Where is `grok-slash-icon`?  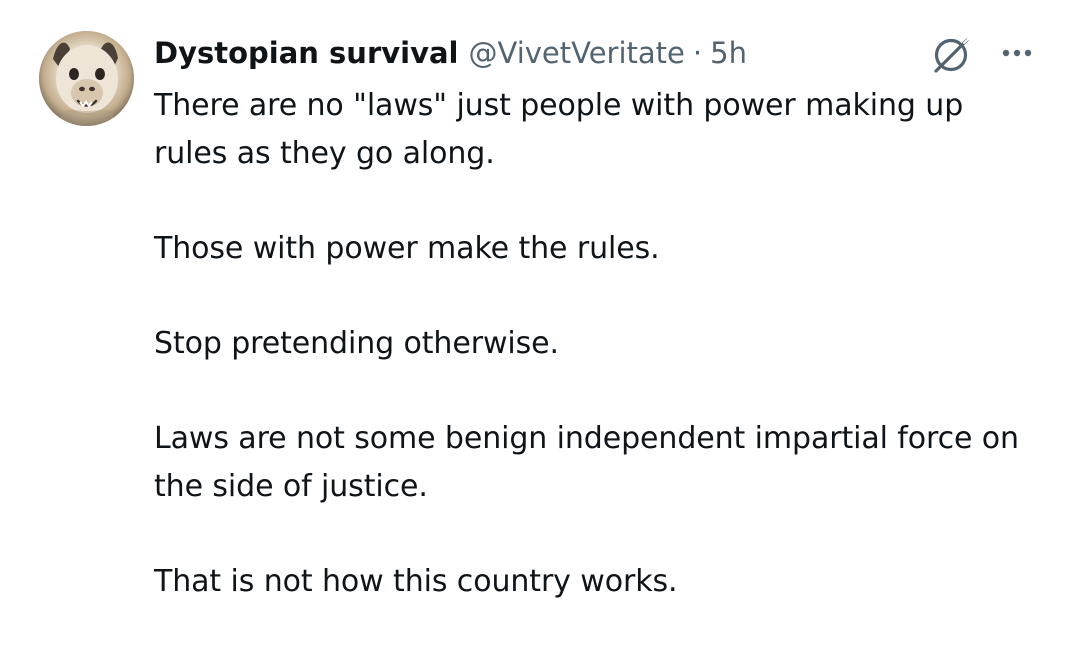
grok-slash-icon is located at coordinates (952, 55).